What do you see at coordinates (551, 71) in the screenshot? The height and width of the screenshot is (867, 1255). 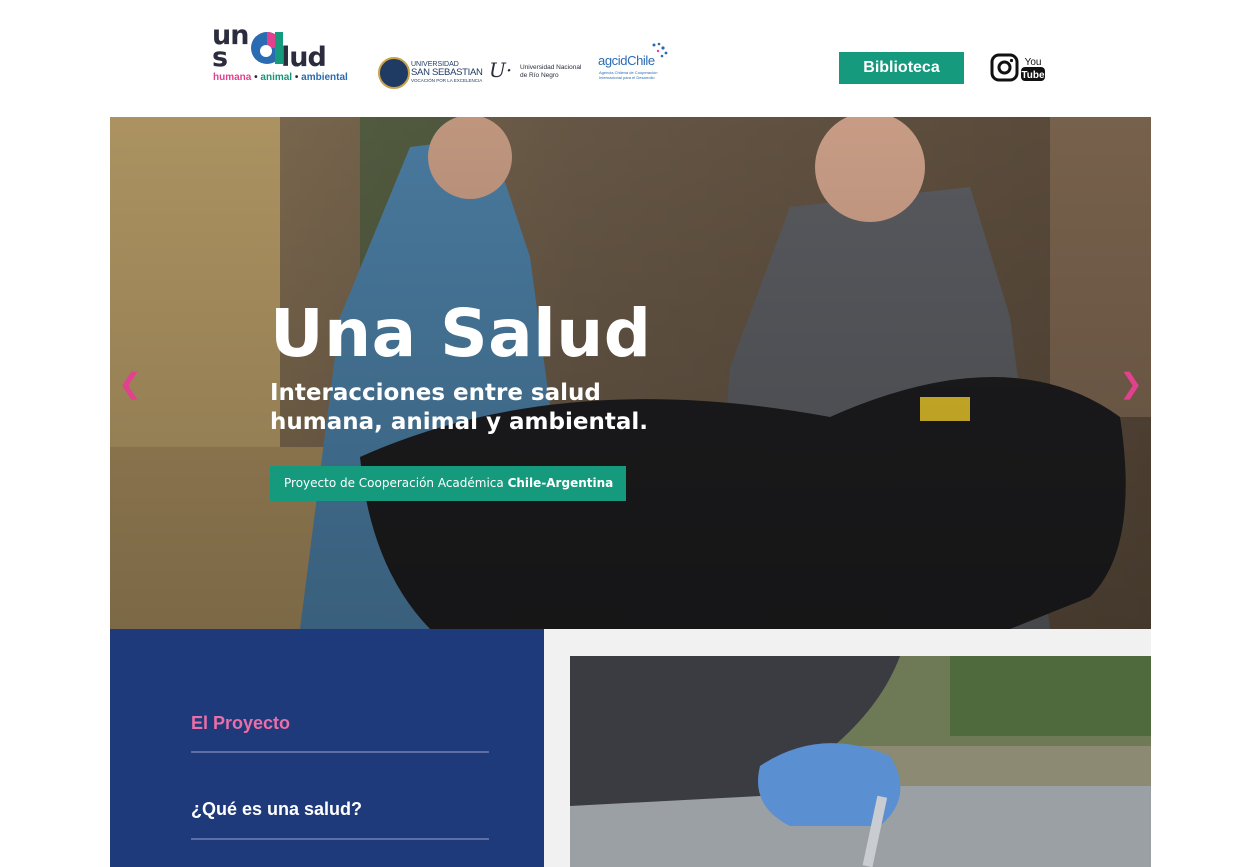 I see `unrn-logo-text: Universidad Nacional de Río Negro` at bounding box center [551, 71].